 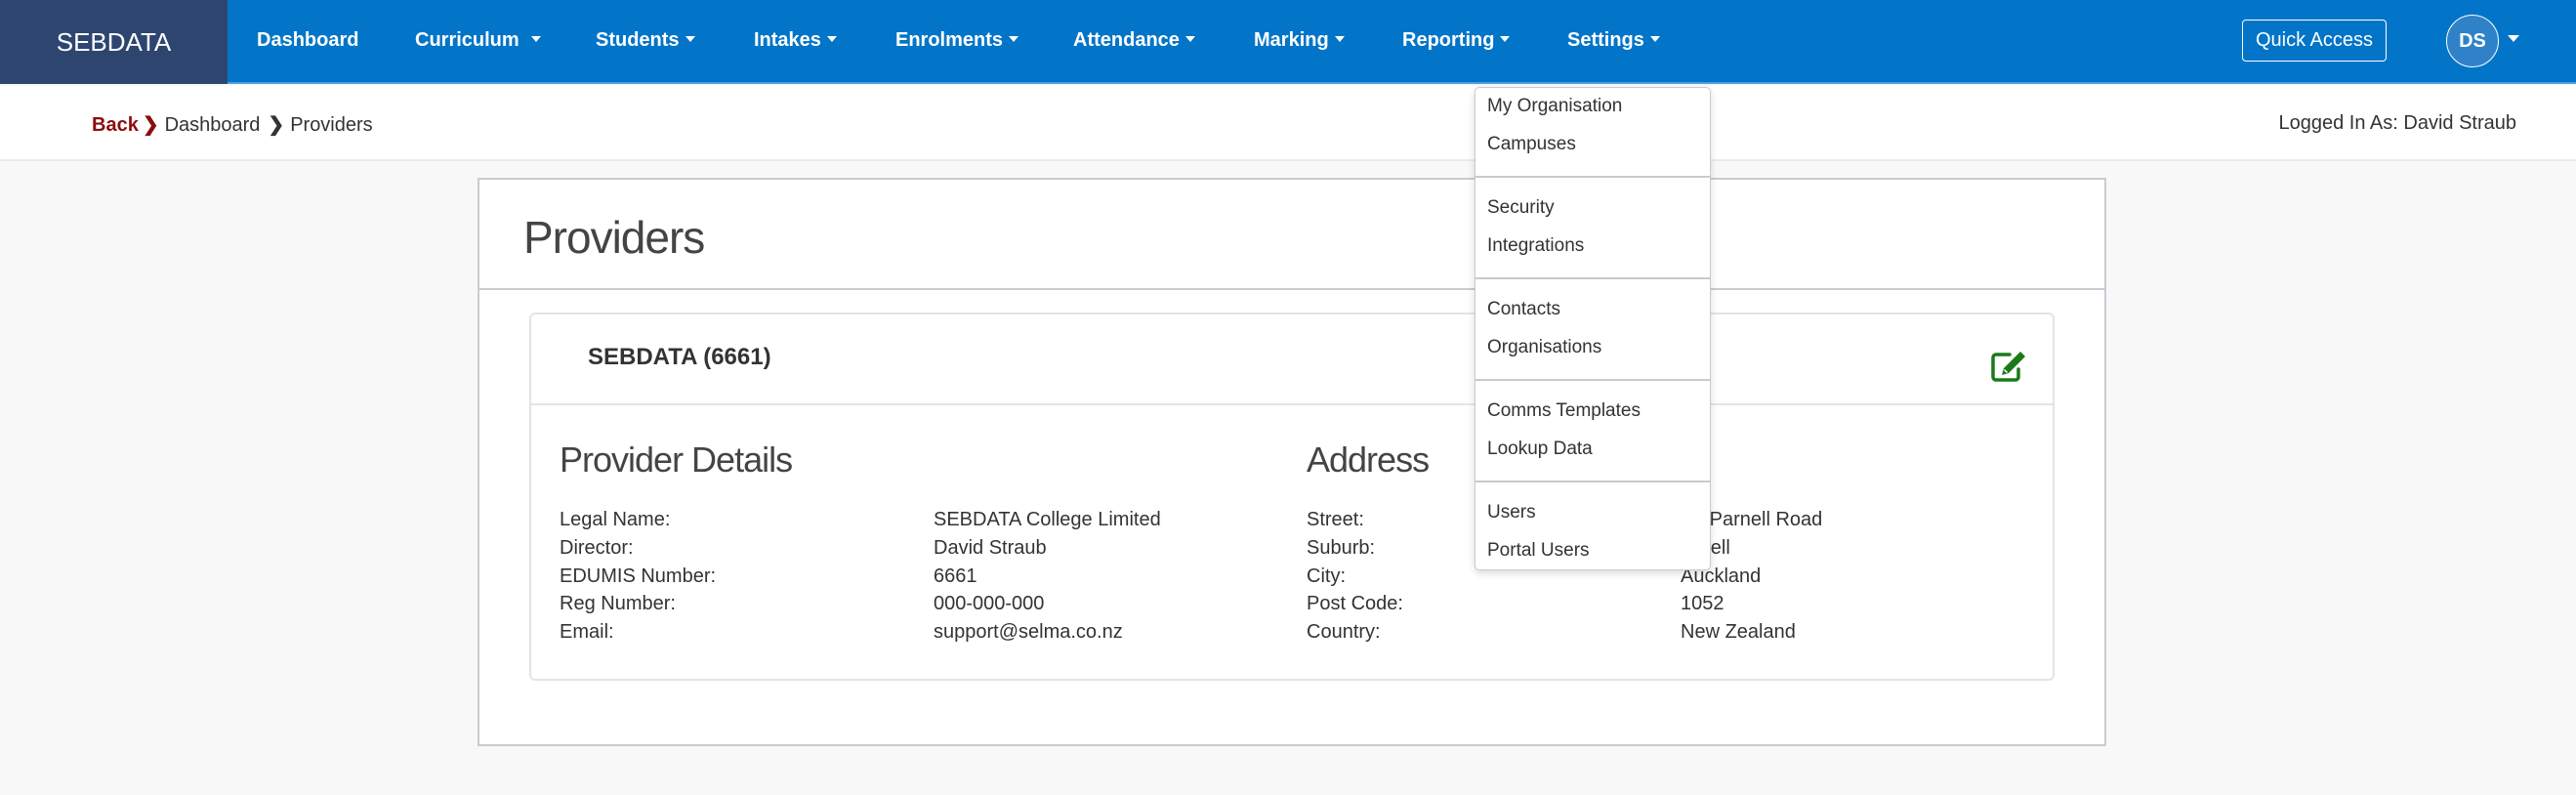 I want to click on nav-label: Intakes, so click(x=787, y=40).